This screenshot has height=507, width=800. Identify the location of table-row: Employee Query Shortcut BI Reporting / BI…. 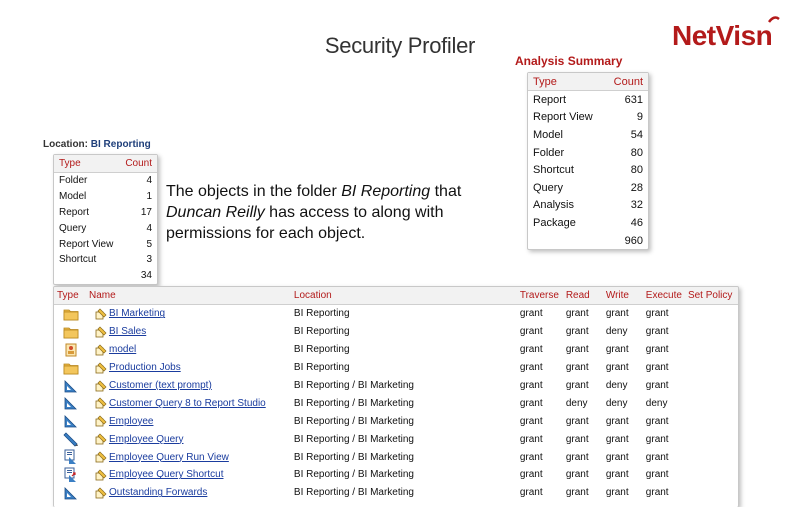
(396, 475).